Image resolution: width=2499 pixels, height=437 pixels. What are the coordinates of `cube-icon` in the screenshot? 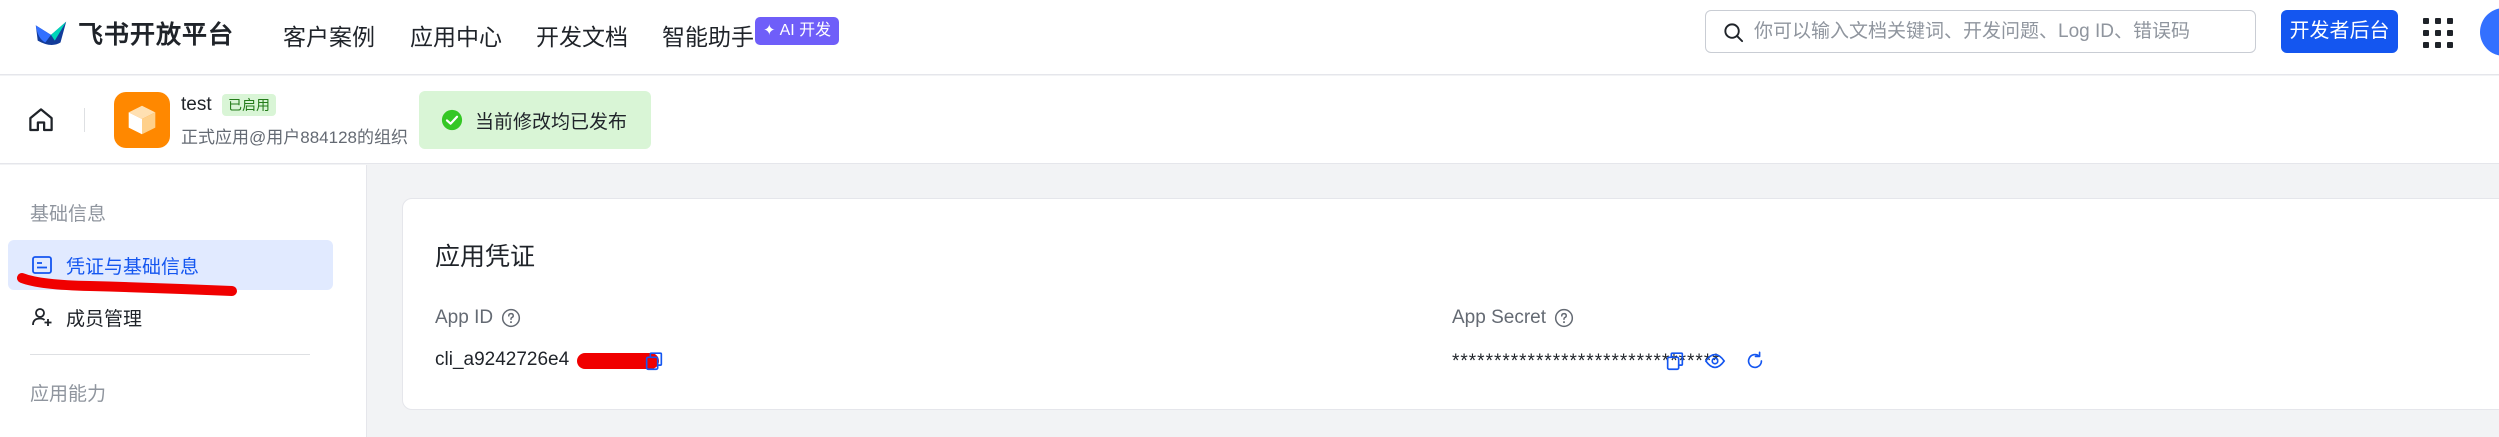 It's located at (142, 120).